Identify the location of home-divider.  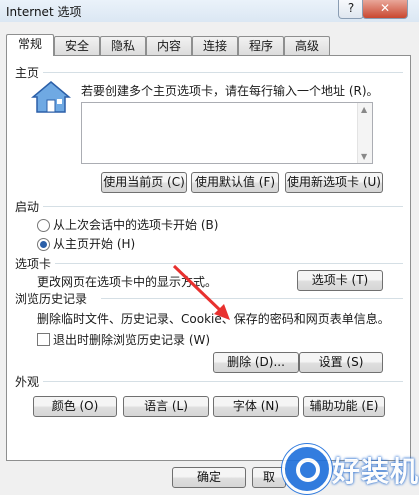
(223, 72).